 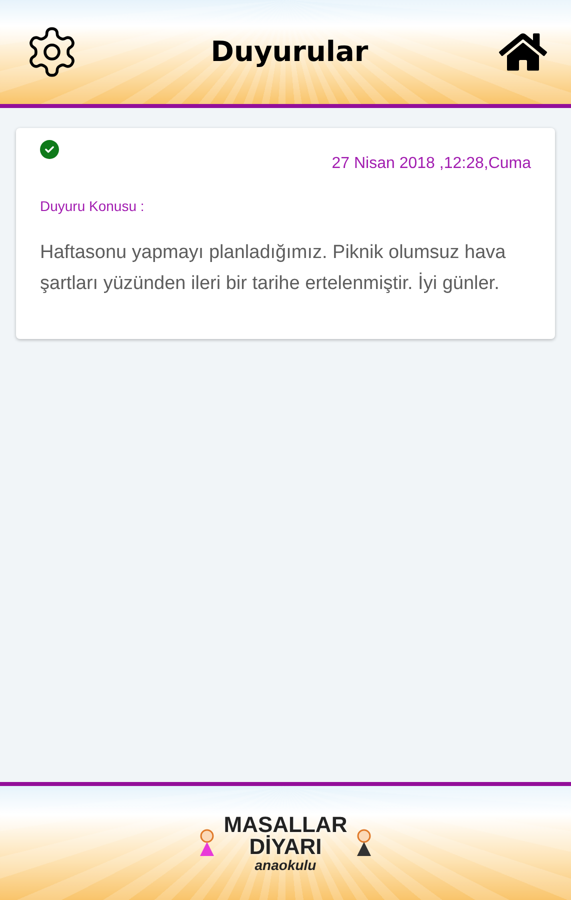 I want to click on announcement-text: Haftasonu yapmayı planladığımız. Piknik olumsuz hava şartları yüzünden ileri bir tarihe ertelenmiştir. İyi günler., so click(x=273, y=268).